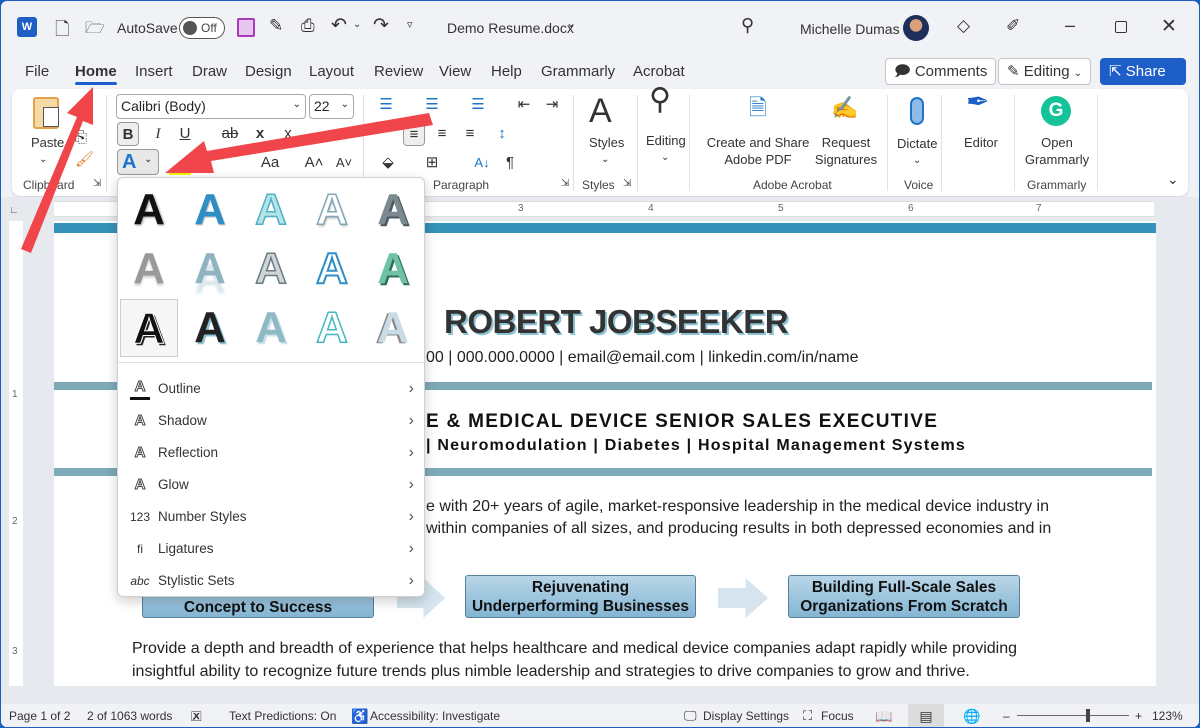 The image size is (1200, 728). What do you see at coordinates (57, 170) in the screenshot?
I see `annotation-arrow-home` at bounding box center [57, 170].